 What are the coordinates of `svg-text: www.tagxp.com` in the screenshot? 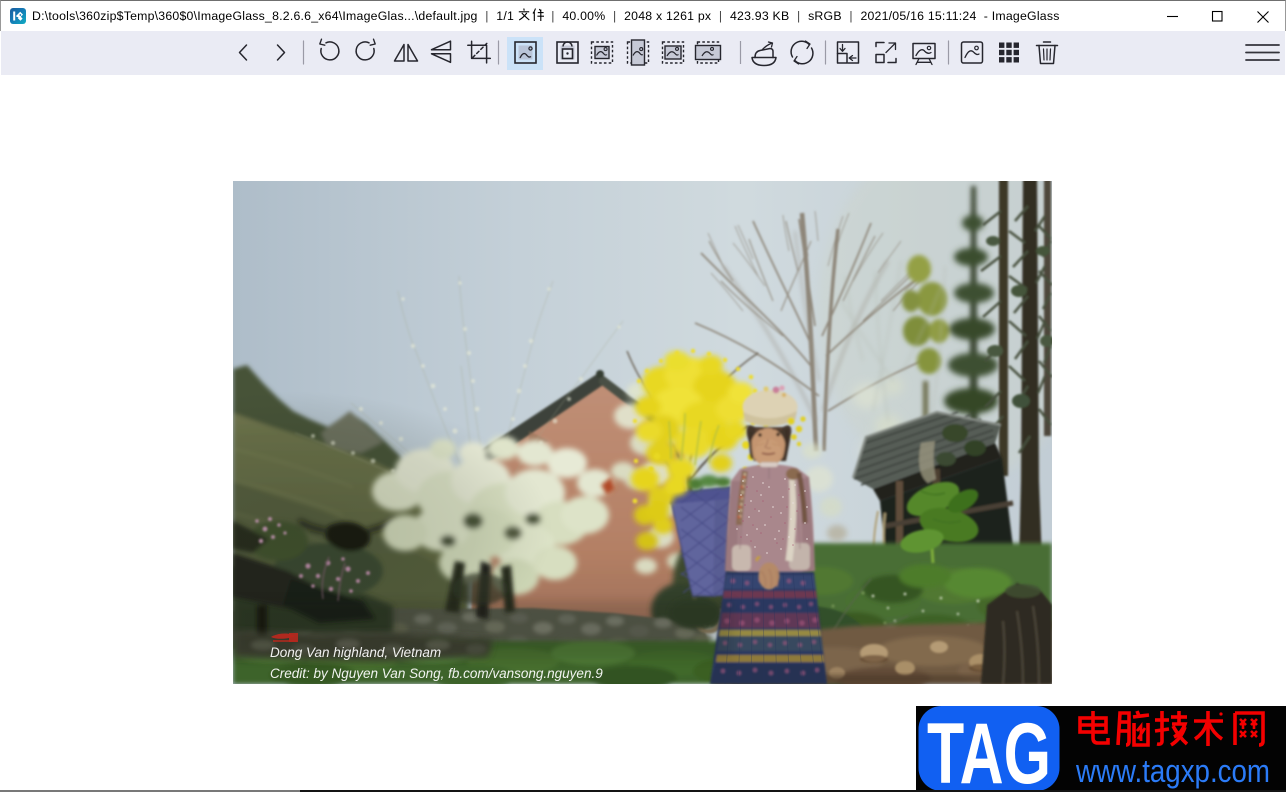 It's located at (1172, 771).